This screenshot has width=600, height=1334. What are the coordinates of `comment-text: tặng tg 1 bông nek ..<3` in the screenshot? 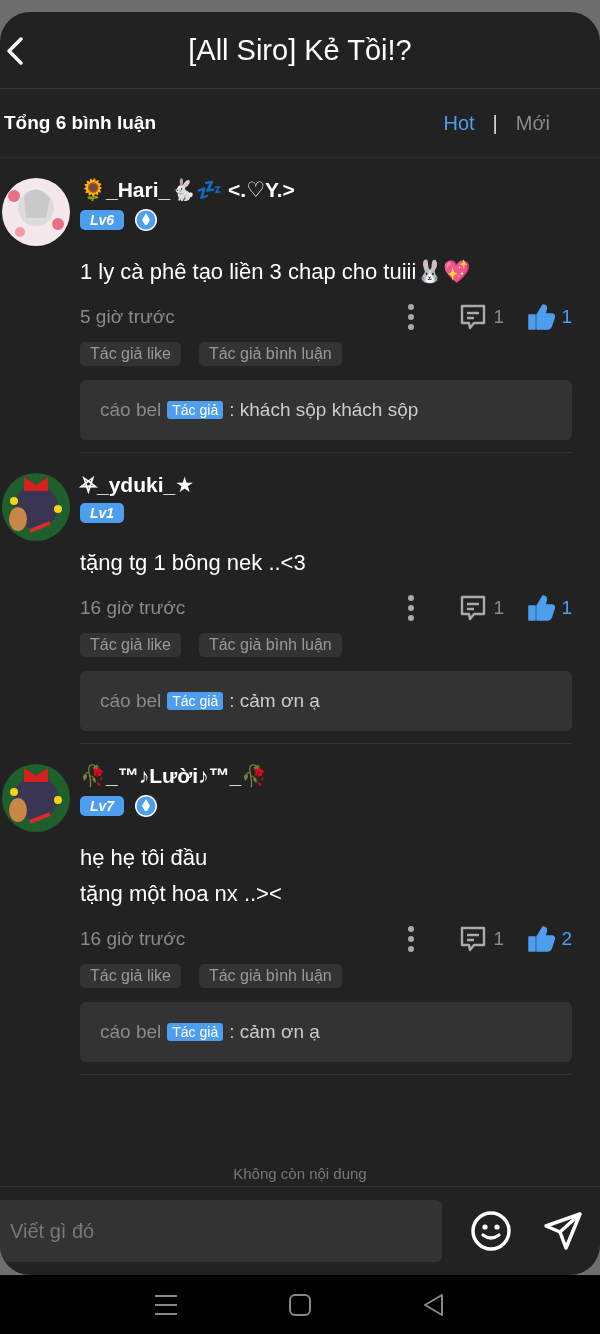 It's located at (193, 563).